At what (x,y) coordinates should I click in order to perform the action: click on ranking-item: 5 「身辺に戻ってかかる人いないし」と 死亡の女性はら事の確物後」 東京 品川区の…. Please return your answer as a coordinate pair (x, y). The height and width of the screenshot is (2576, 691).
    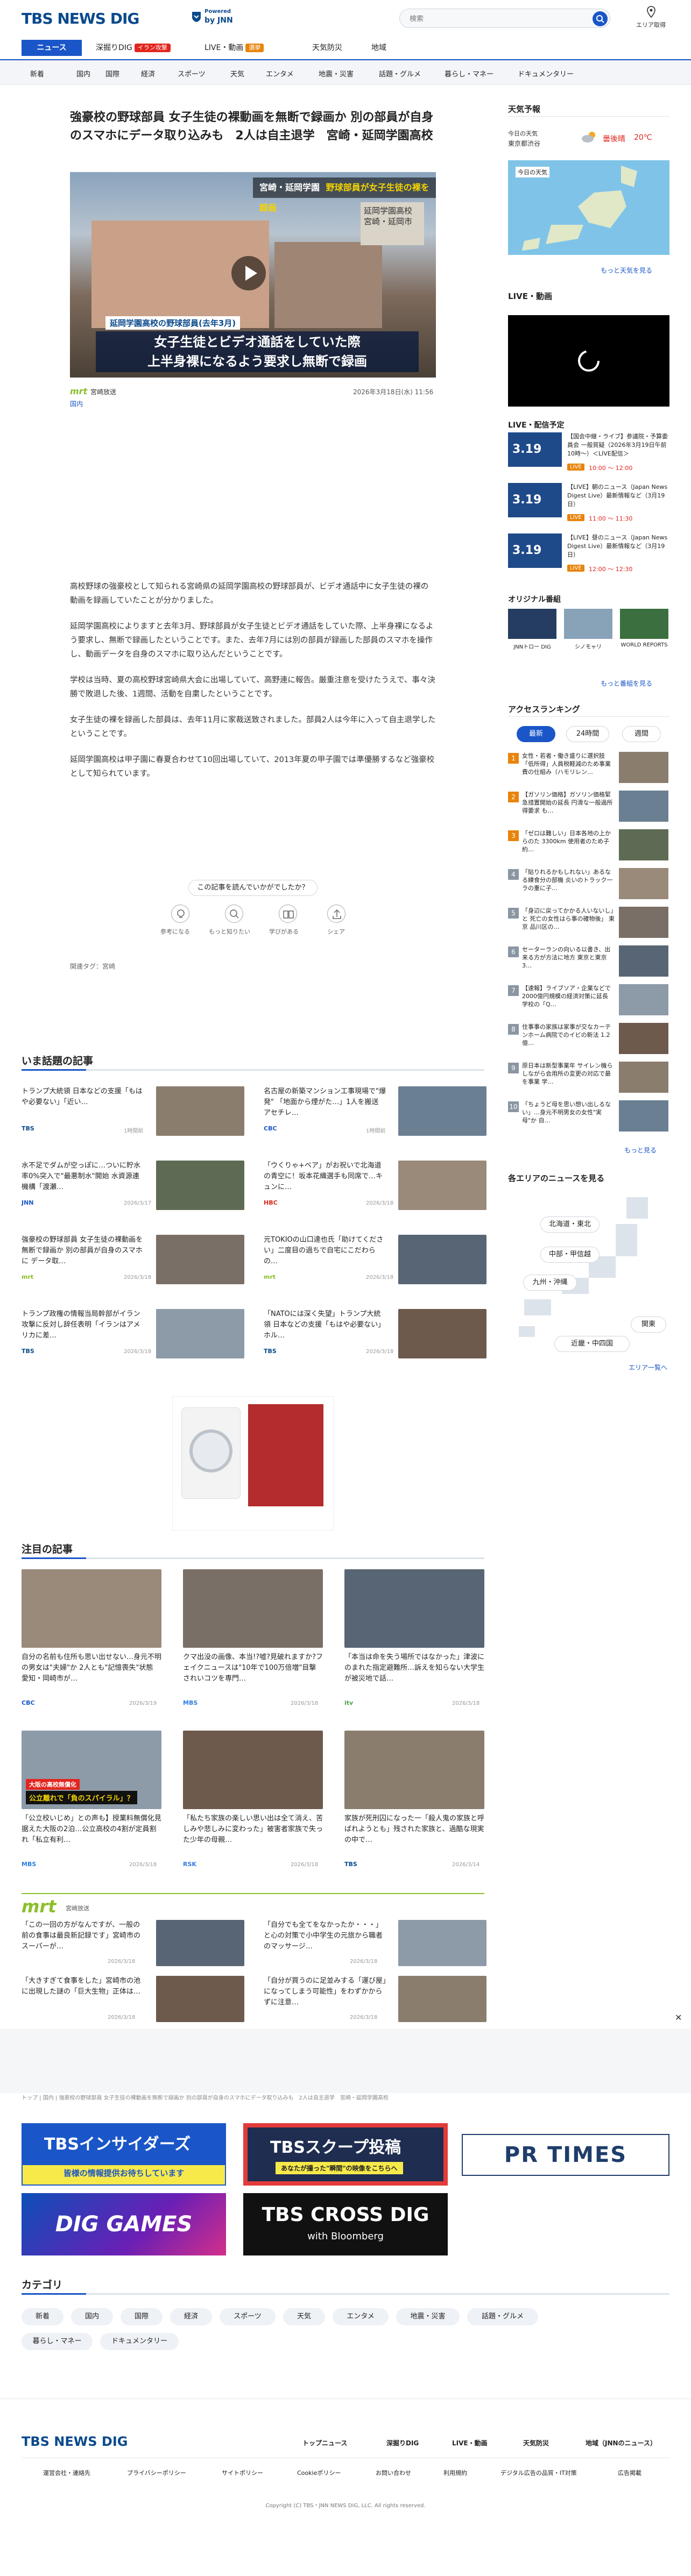
    Looking at the image, I should click on (588, 925).